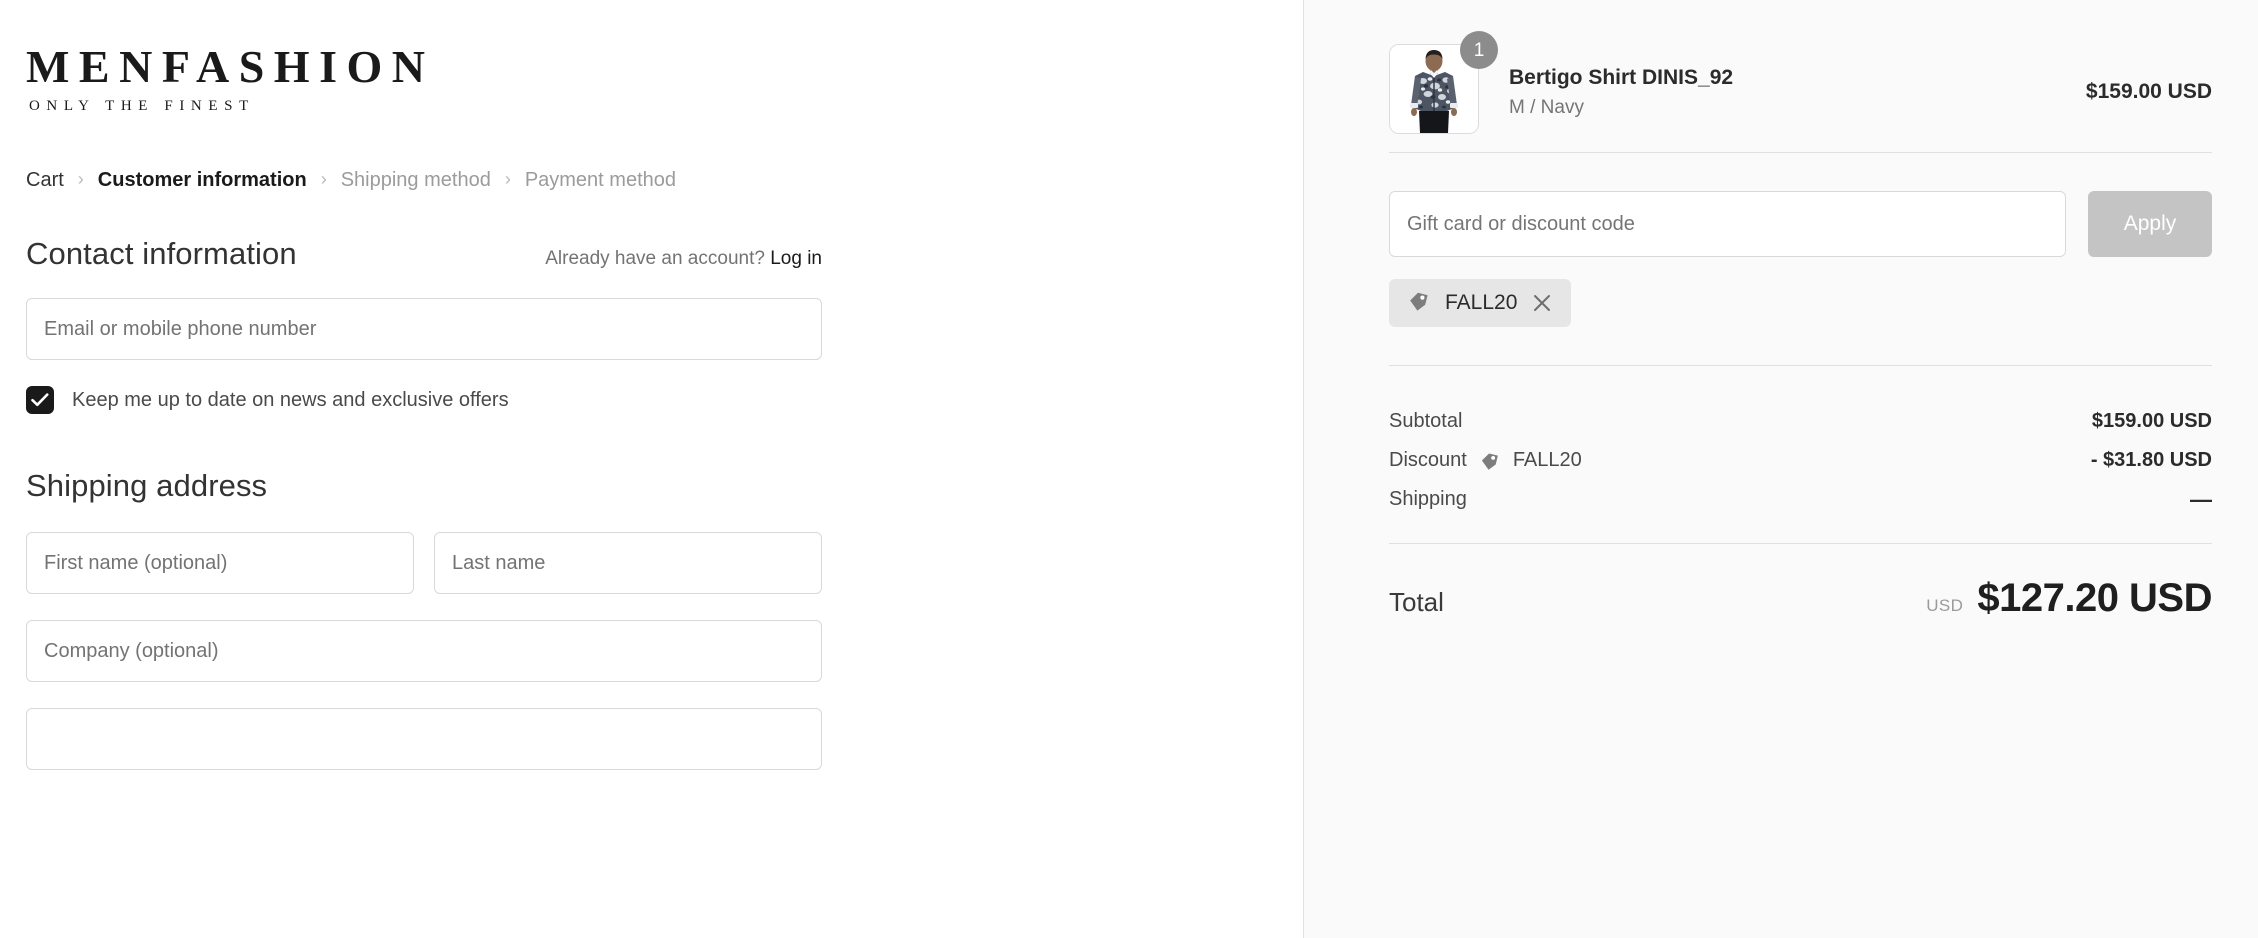 This screenshot has width=2258, height=938. What do you see at coordinates (1800, 292) in the screenshot?
I see `applied-discounts: FALL20` at bounding box center [1800, 292].